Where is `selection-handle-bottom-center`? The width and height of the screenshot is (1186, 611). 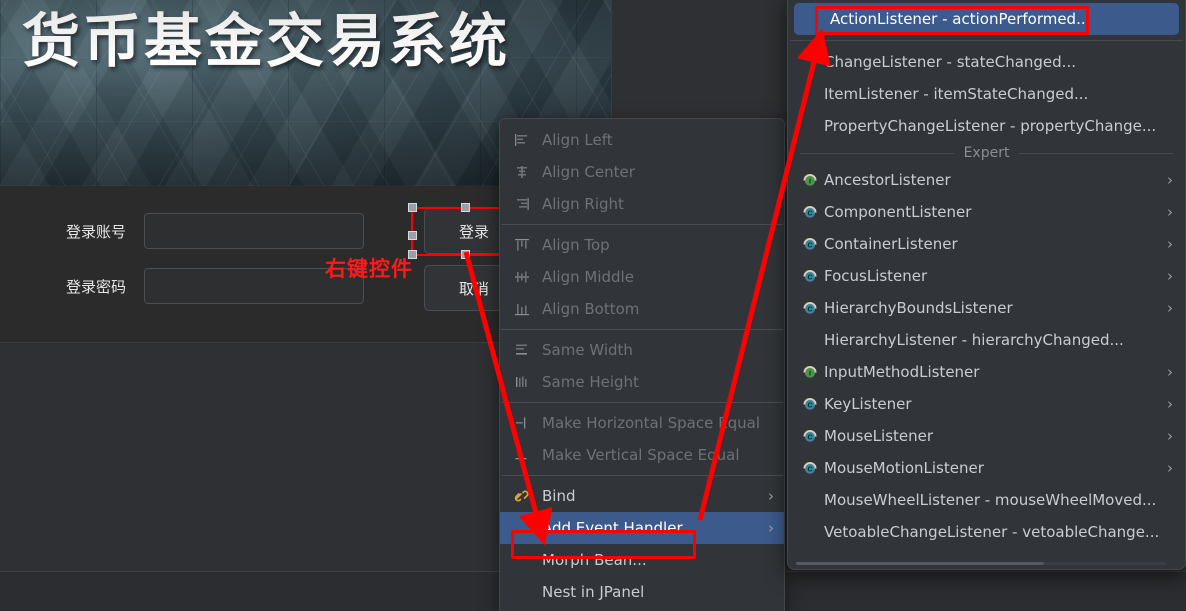
selection-handle-bottom-center is located at coordinates (465, 254).